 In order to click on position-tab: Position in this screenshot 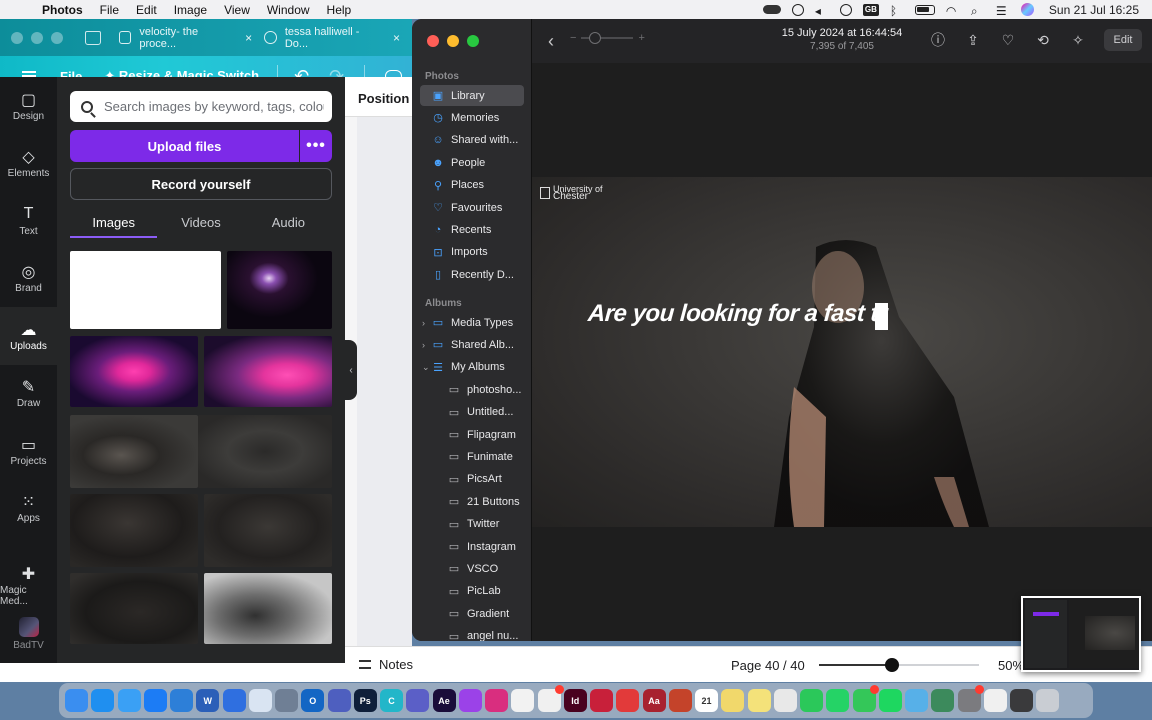, I will do `click(383, 98)`.